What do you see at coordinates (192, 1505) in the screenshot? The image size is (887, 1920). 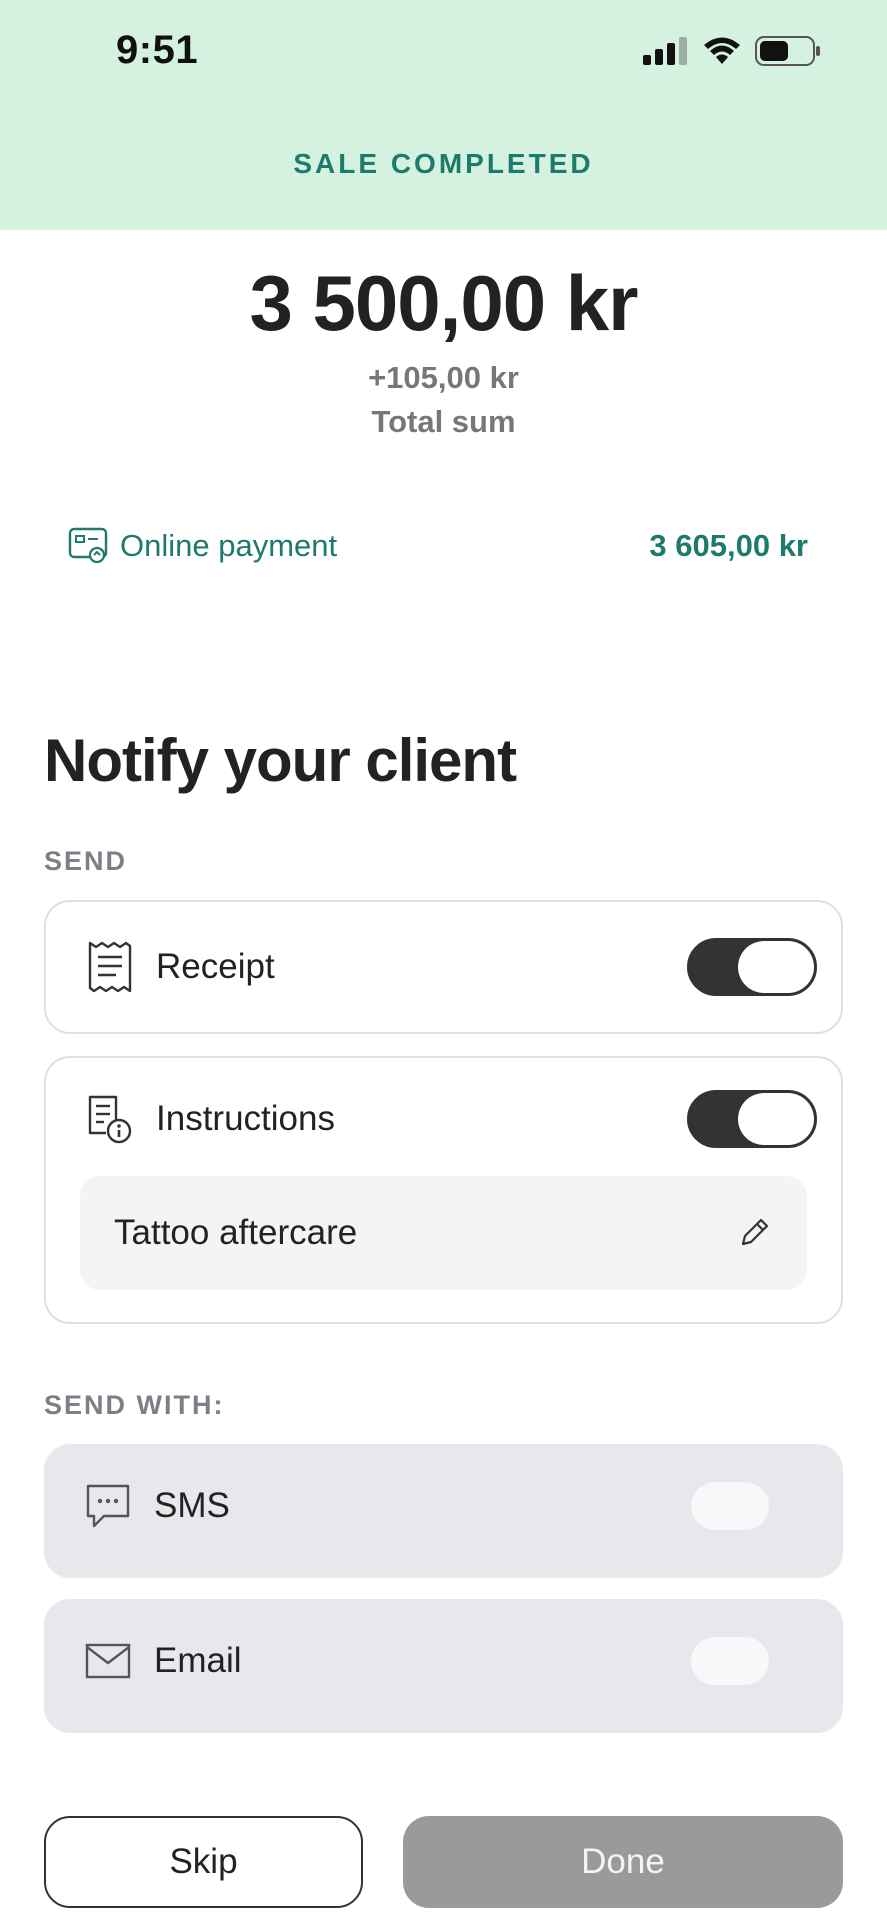 I see `sms-label: SMS` at bounding box center [192, 1505].